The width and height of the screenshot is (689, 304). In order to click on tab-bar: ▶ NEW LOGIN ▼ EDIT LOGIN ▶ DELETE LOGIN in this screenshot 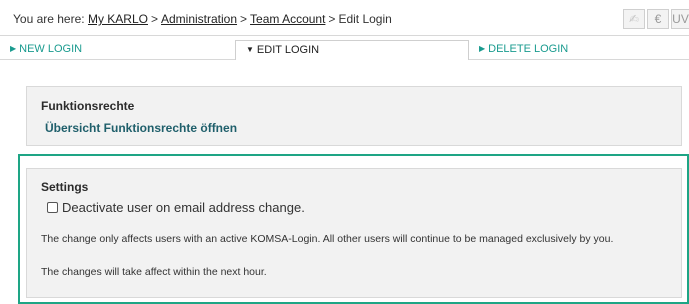, I will do `click(344, 50)`.